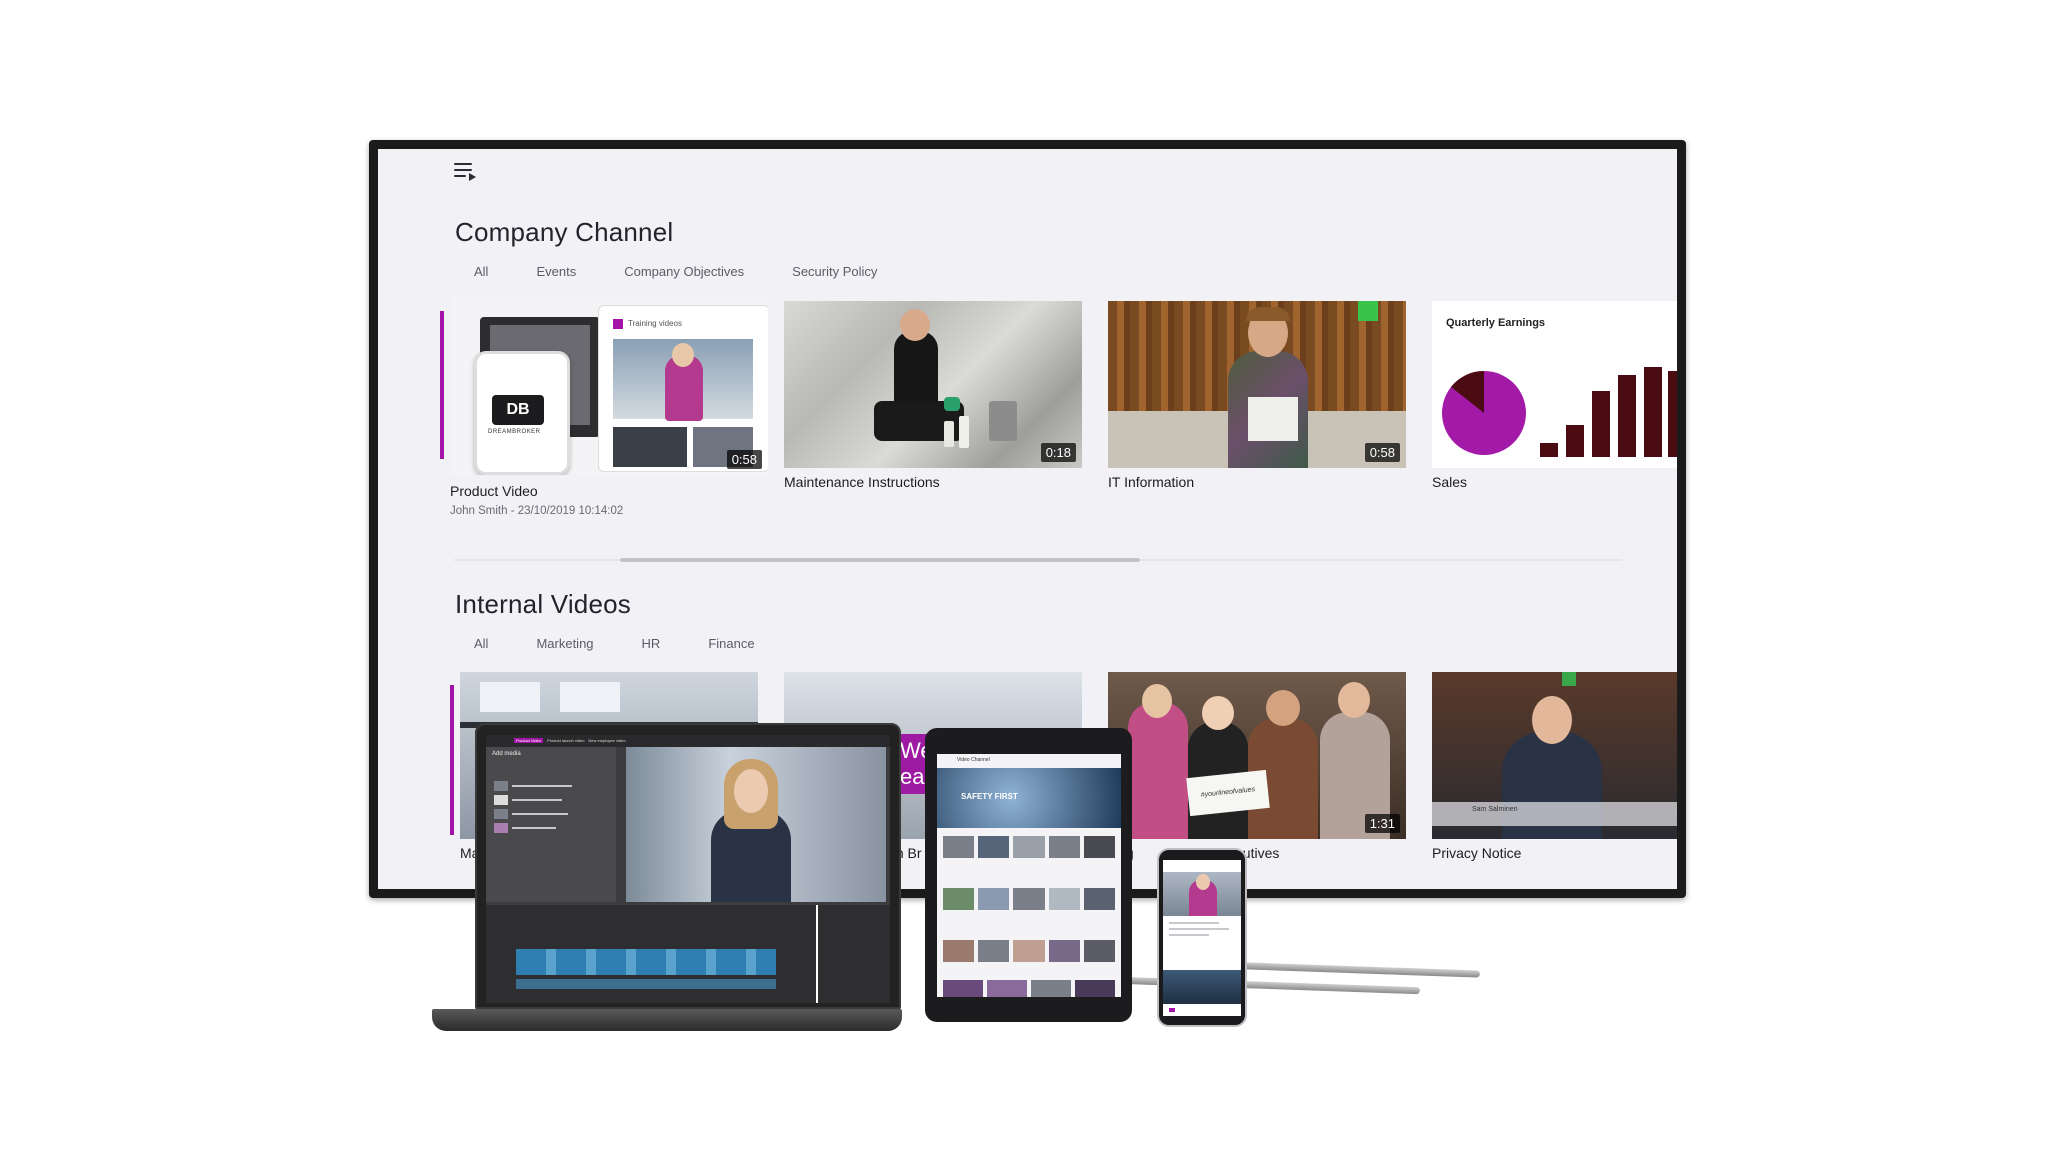 The height and width of the screenshot is (1153, 2048). What do you see at coordinates (564, 232) in the screenshot?
I see `section-title-company-channel: Company Channel` at bounding box center [564, 232].